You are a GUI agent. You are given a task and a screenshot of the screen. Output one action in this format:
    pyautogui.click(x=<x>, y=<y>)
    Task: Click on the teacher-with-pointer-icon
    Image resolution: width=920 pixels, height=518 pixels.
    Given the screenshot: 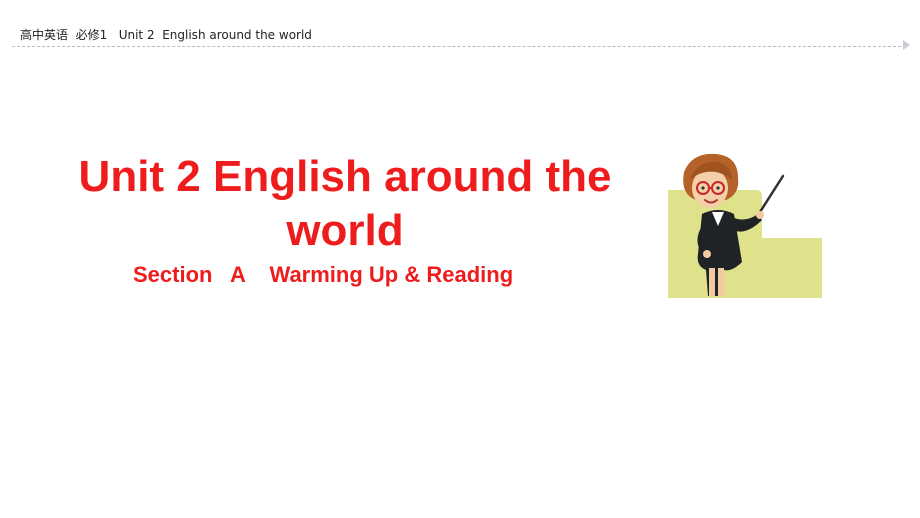 What is the action you would take?
    pyautogui.click(x=745, y=225)
    